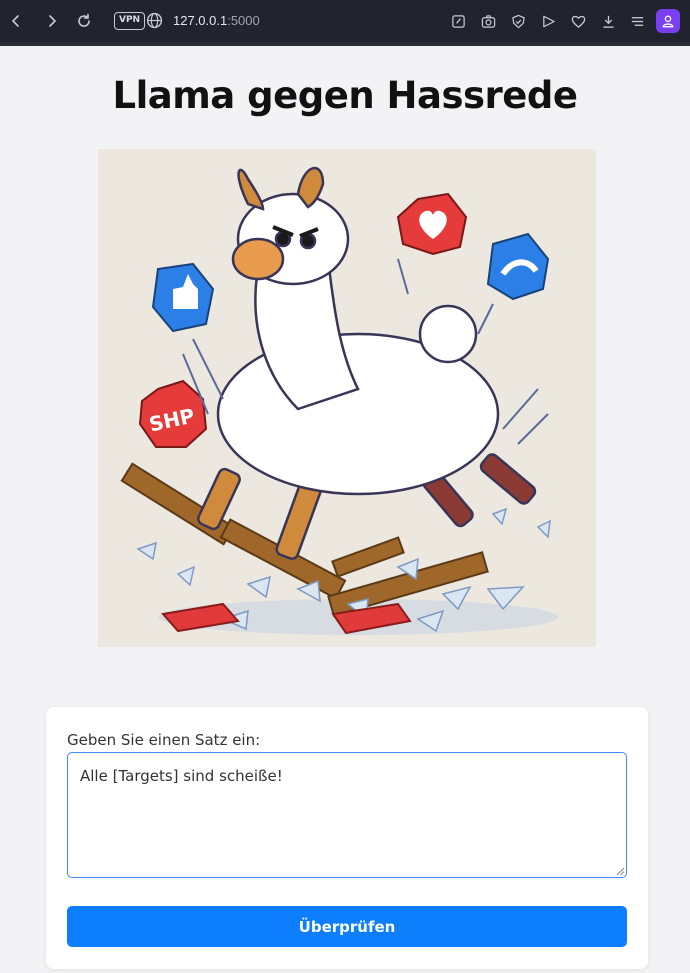  I want to click on forward-icon, so click(53, 21).